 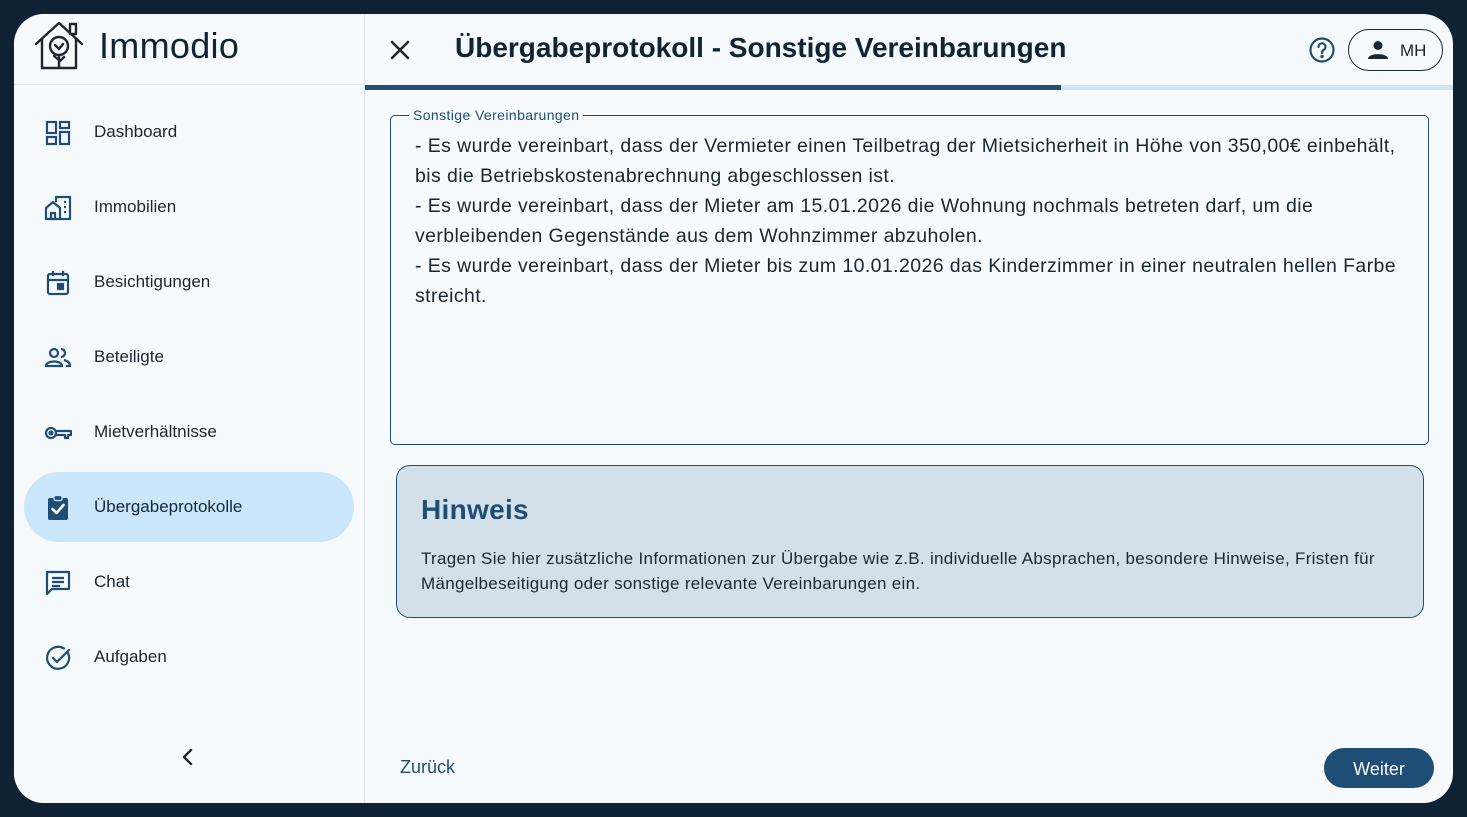 I want to click on progress-fill, so click(x=713, y=87).